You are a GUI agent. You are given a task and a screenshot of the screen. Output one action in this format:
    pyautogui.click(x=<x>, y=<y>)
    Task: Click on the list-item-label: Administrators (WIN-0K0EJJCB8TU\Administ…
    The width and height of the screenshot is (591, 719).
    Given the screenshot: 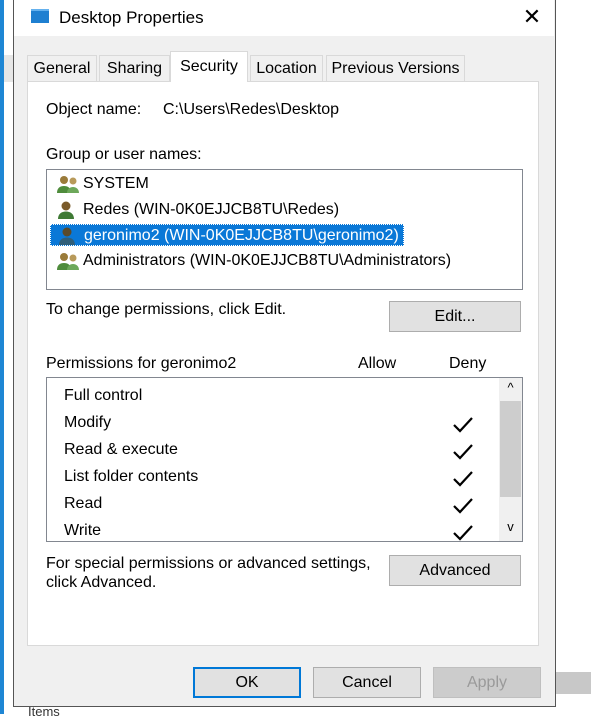 What is the action you would take?
    pyautogui.click(x=267, y=260)
    